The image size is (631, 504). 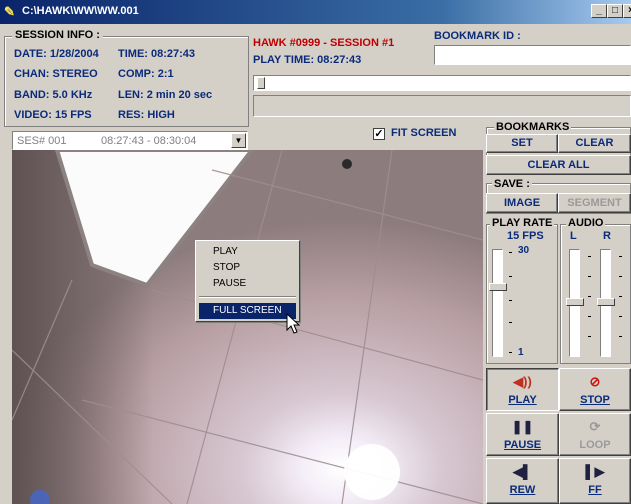 I want to click on context-menu: PLAY STOP PAUSE FULL SCREEN, so click(x=247, y=281).